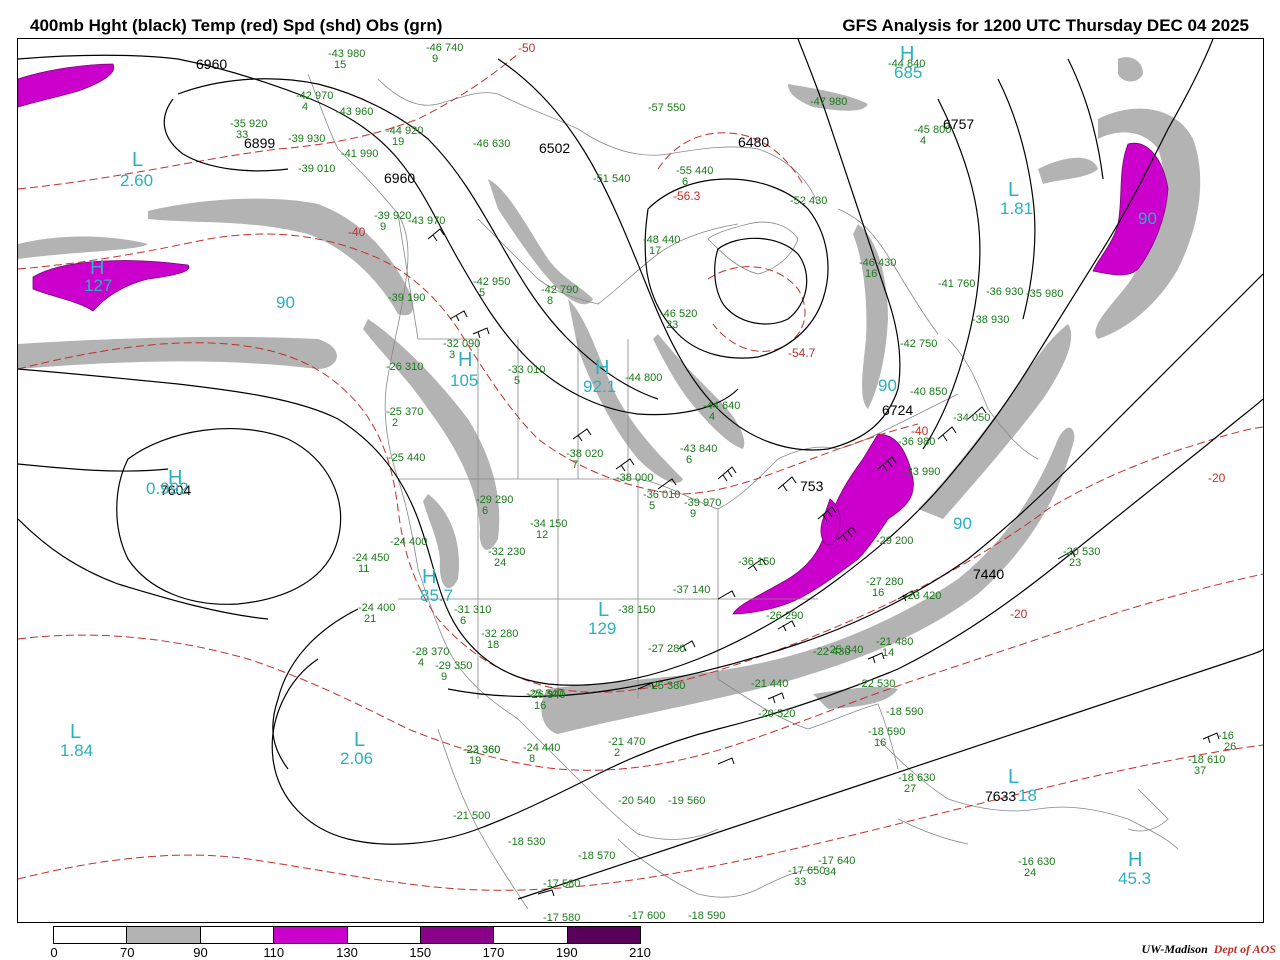 The image size is (1280, 960). What do you see at coordinates (392, 222) in the screenshot?
I see `station-observation: -39 920 9` at bounding box center [392, 222].